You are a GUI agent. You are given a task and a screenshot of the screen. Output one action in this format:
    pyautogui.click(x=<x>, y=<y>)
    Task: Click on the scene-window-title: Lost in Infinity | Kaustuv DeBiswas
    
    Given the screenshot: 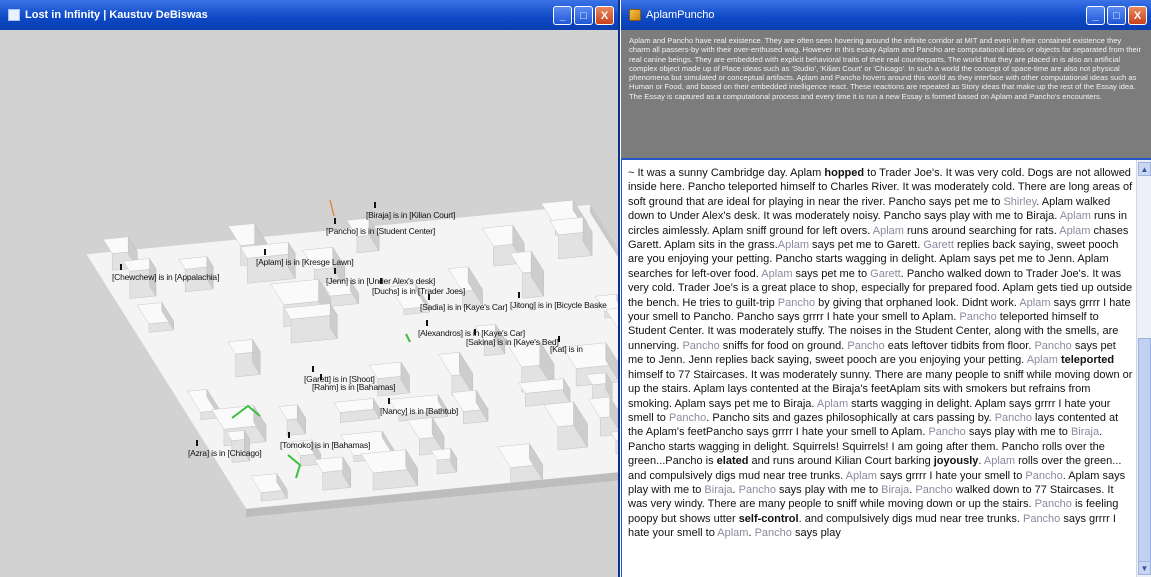 What is the action you would take?
    pyautogui.click(x=116, y=15)
    